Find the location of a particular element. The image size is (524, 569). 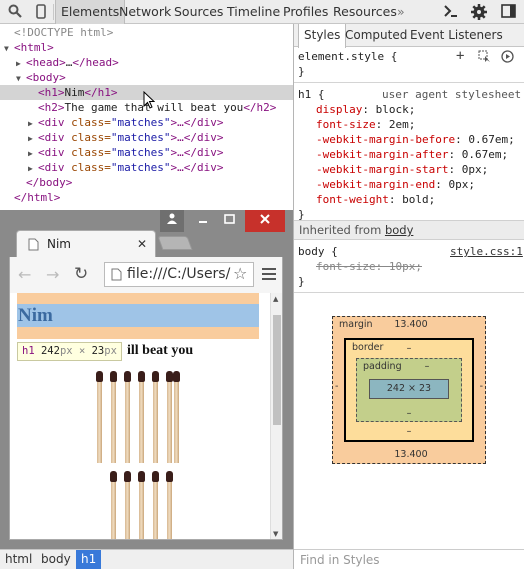

tab-sources: Sources is located at coordinates (198, 12).